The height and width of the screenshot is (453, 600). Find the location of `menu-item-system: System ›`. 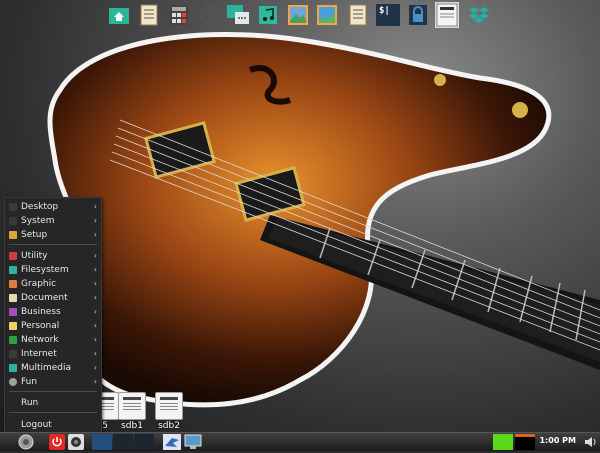

menu-item-system: System › is located at coordinates (53, 221).